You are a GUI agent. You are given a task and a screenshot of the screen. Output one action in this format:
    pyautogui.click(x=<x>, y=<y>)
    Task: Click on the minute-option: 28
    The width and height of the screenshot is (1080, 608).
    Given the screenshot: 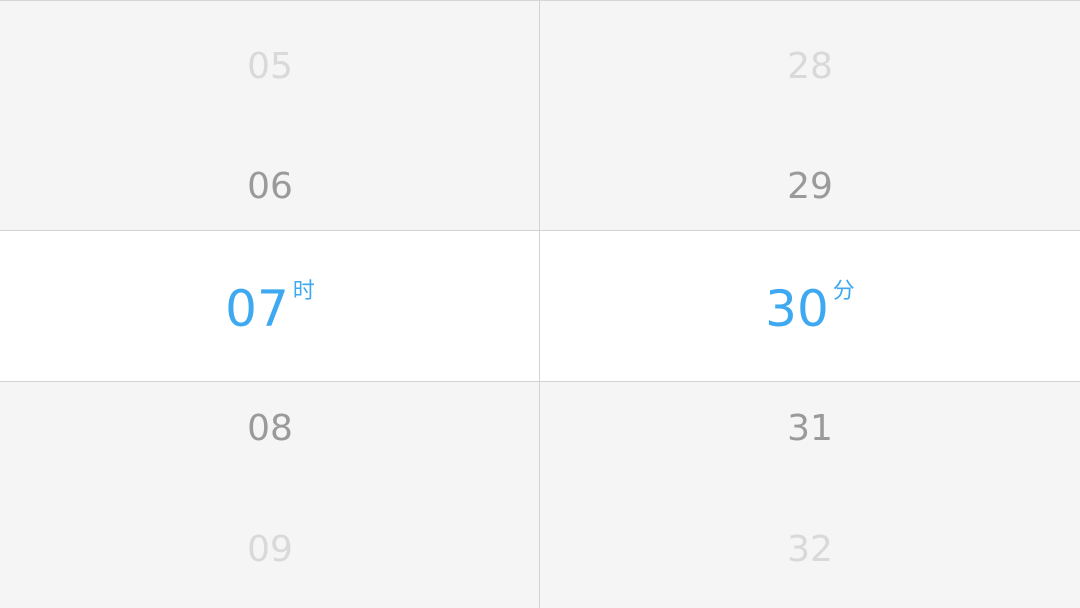 What is the action you would take?
    pyautogui.click(x=810, y=66)
    